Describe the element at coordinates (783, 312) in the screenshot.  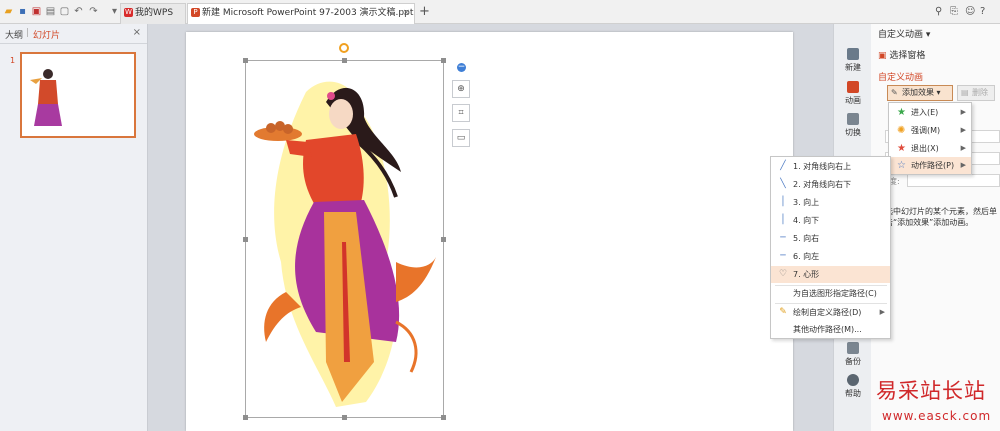
I see `draw-path-icon: ✎` at that location.